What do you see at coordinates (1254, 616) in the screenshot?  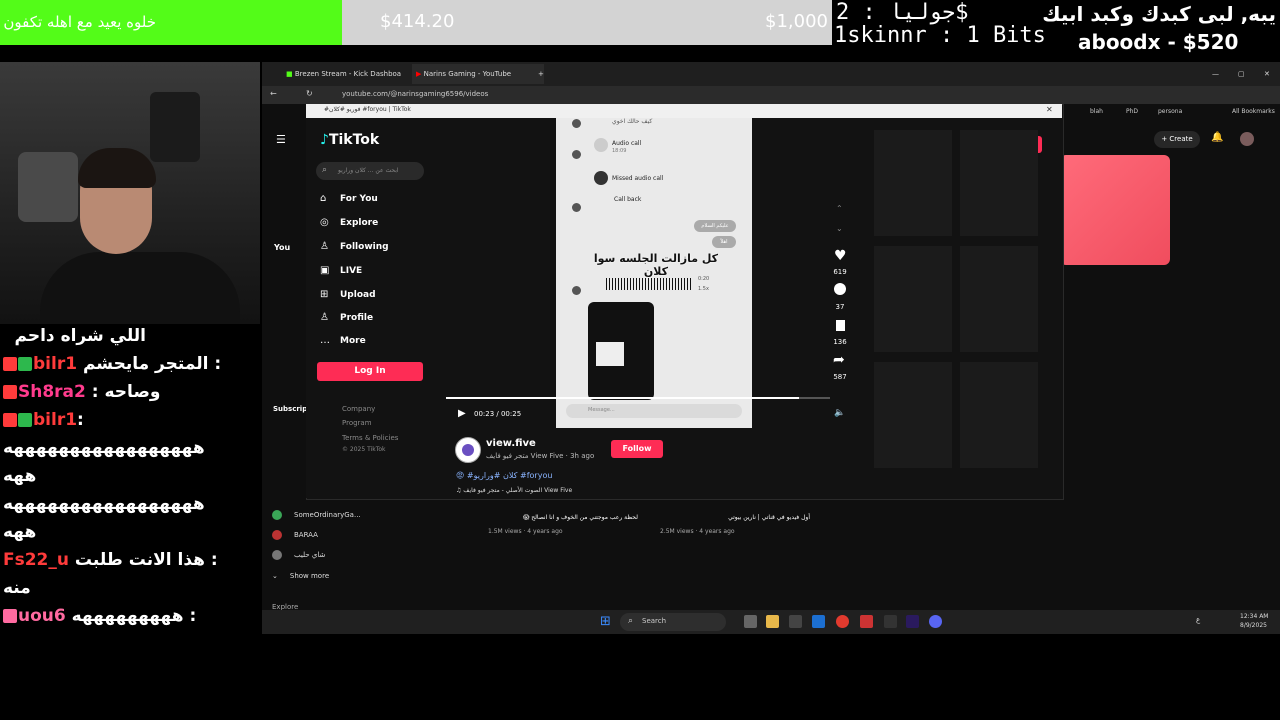 I see `clock-time: 12:34 AM` at bounding box center [1254, 616].